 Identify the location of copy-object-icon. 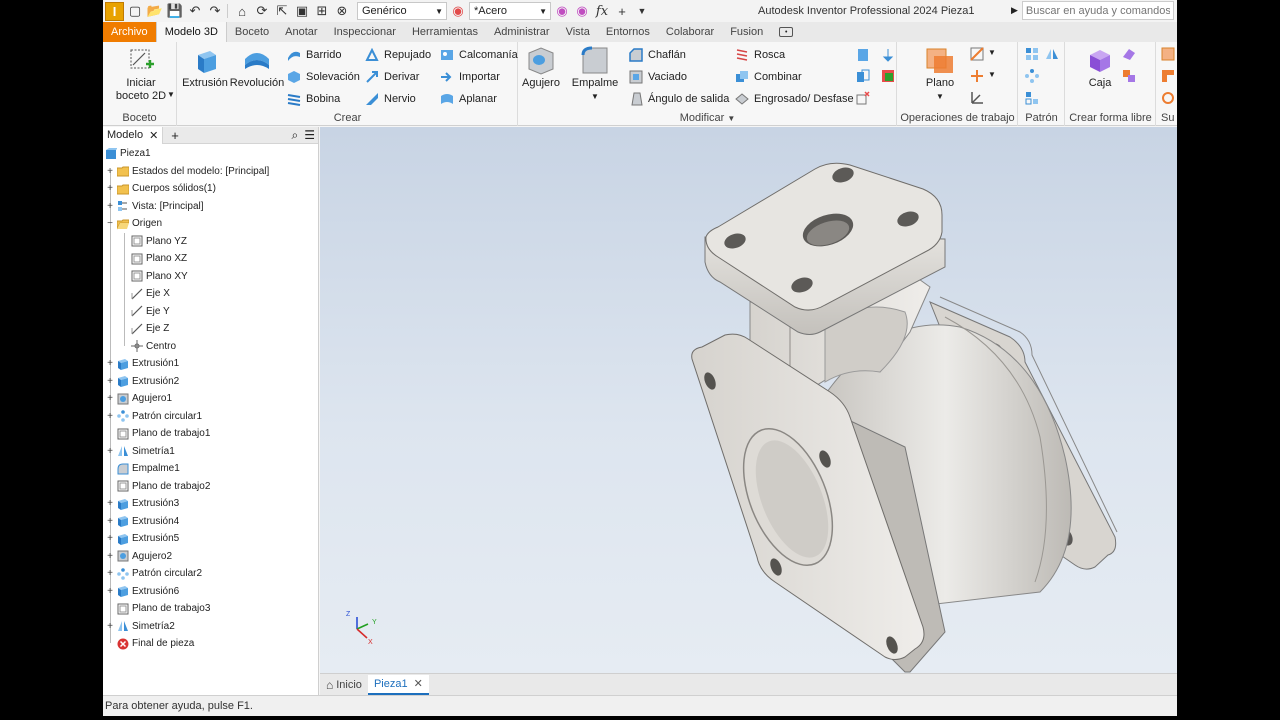
(863, 76).